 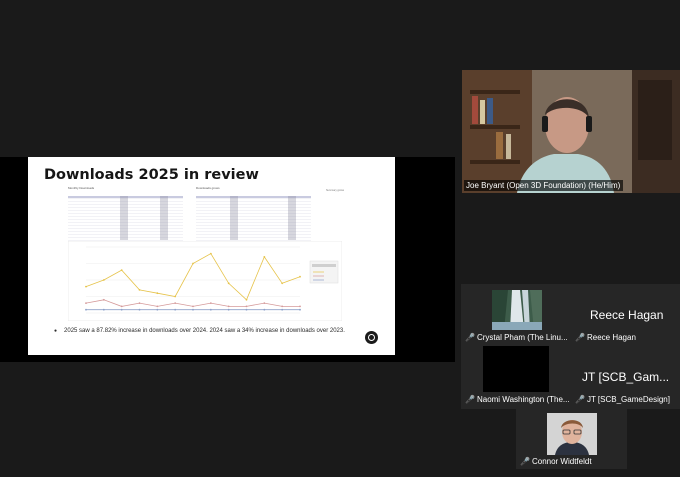 I want to click on crystal-avatar, so click(x=517, y=310).